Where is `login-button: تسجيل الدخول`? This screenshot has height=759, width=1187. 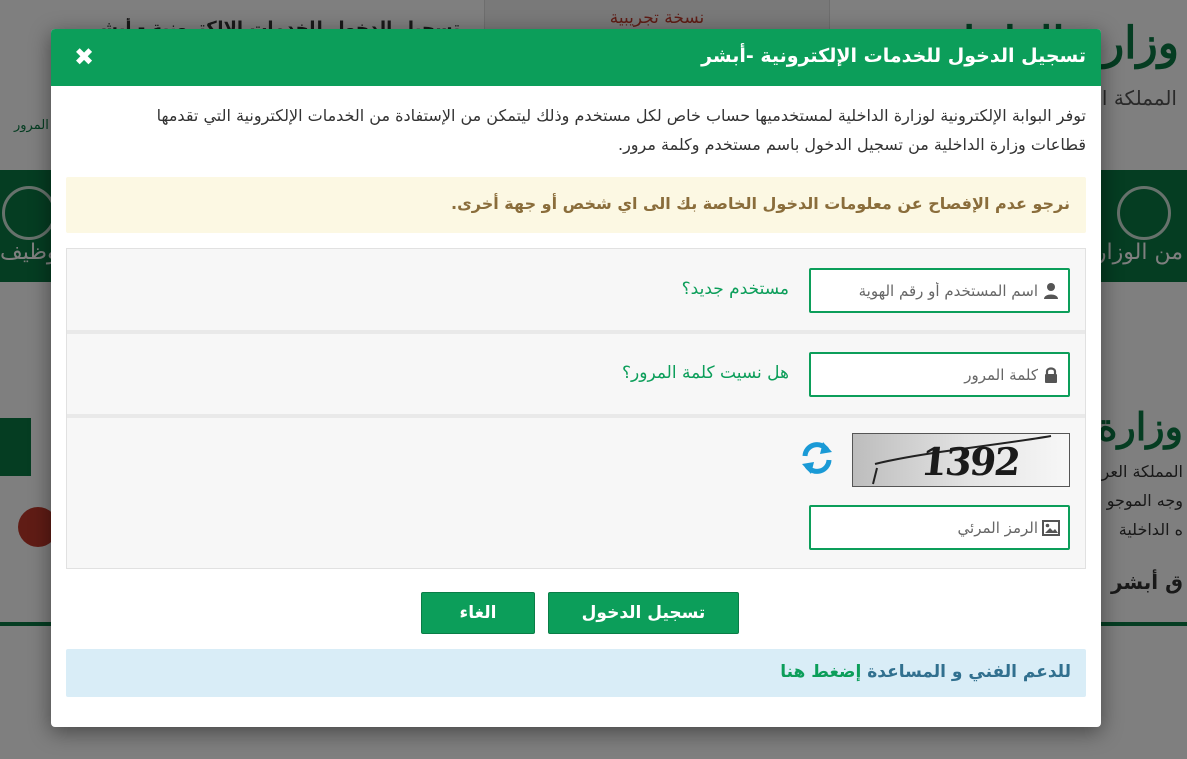 login-button: تسجيل الدخول is located at coordinates (643, 613).